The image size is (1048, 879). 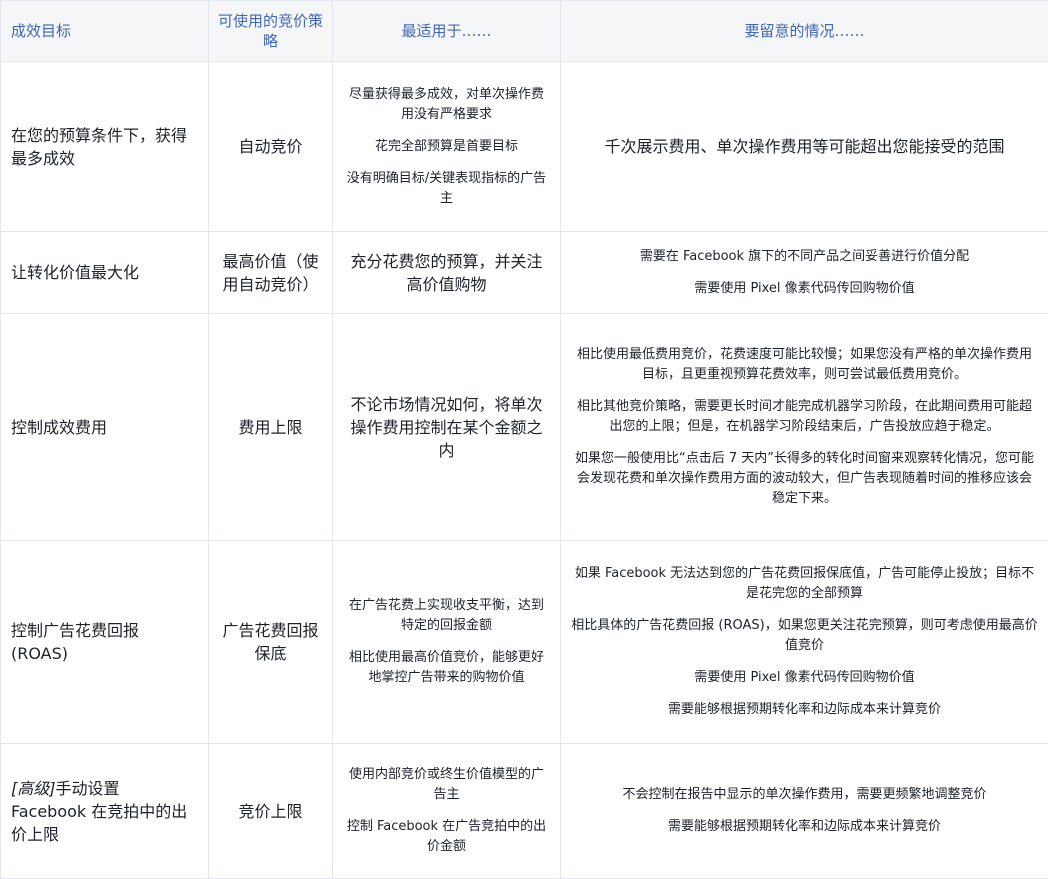 I want to click on strategy-cell: 竞价上限, so click(x=271, y=811).